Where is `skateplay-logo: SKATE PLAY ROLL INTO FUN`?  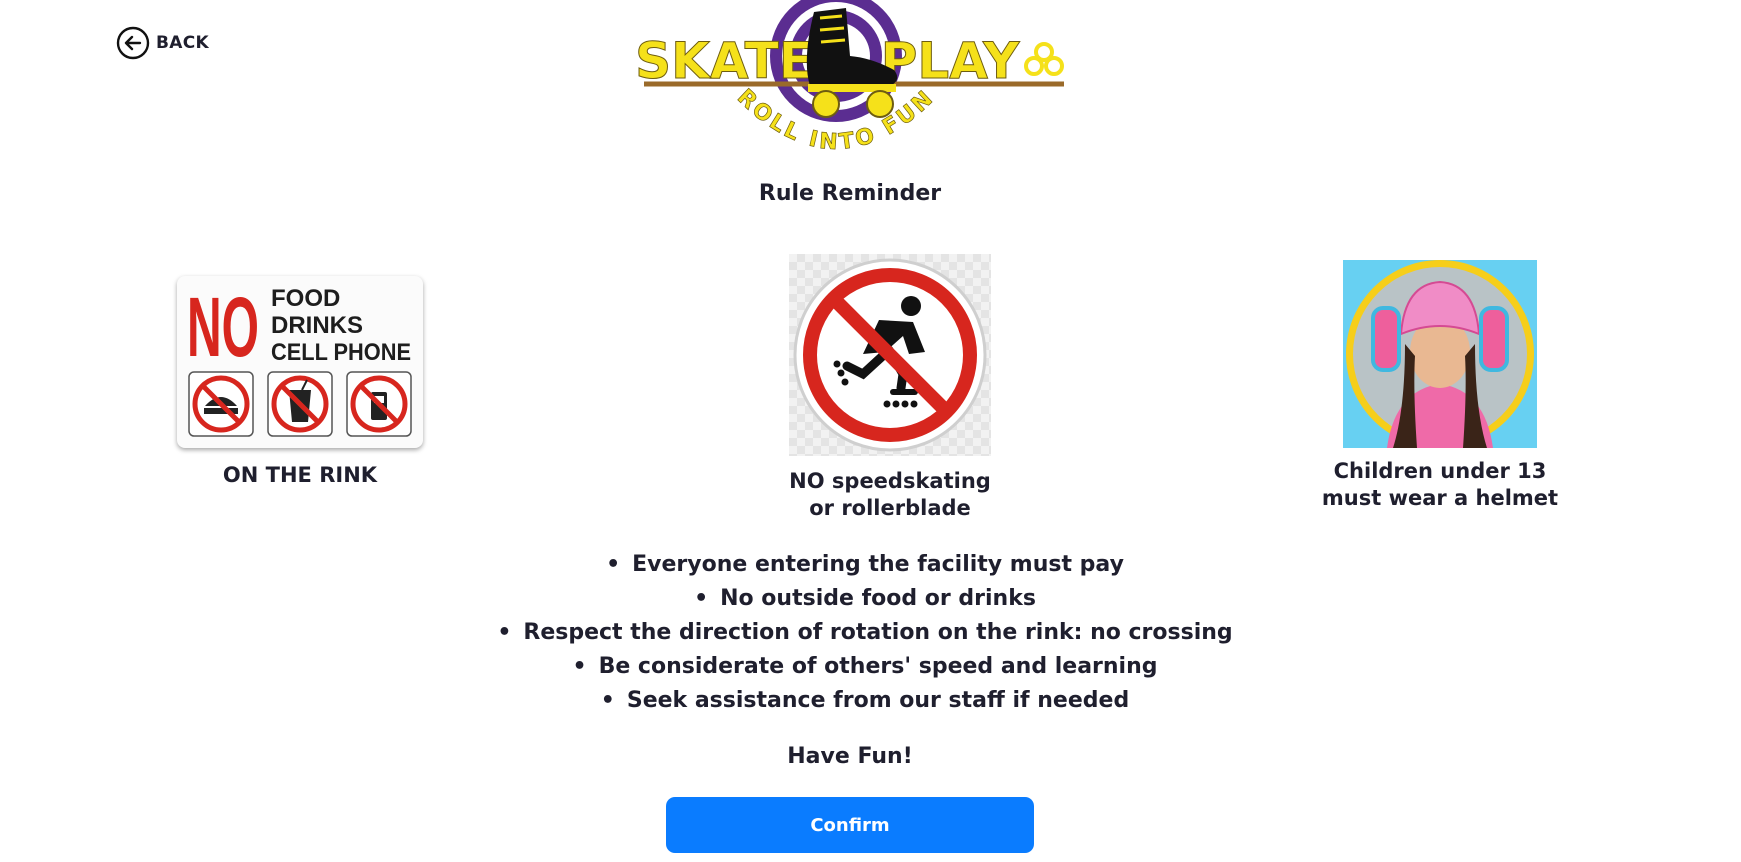
skateplay-logo: SKATE PLAY ROLL INTO FUN is located at coordinates (849, 78).